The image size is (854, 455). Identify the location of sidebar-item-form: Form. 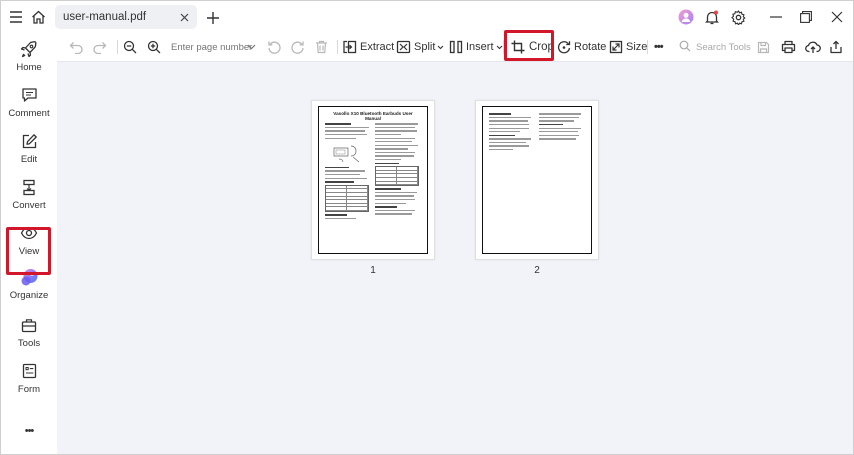
(29, 380).